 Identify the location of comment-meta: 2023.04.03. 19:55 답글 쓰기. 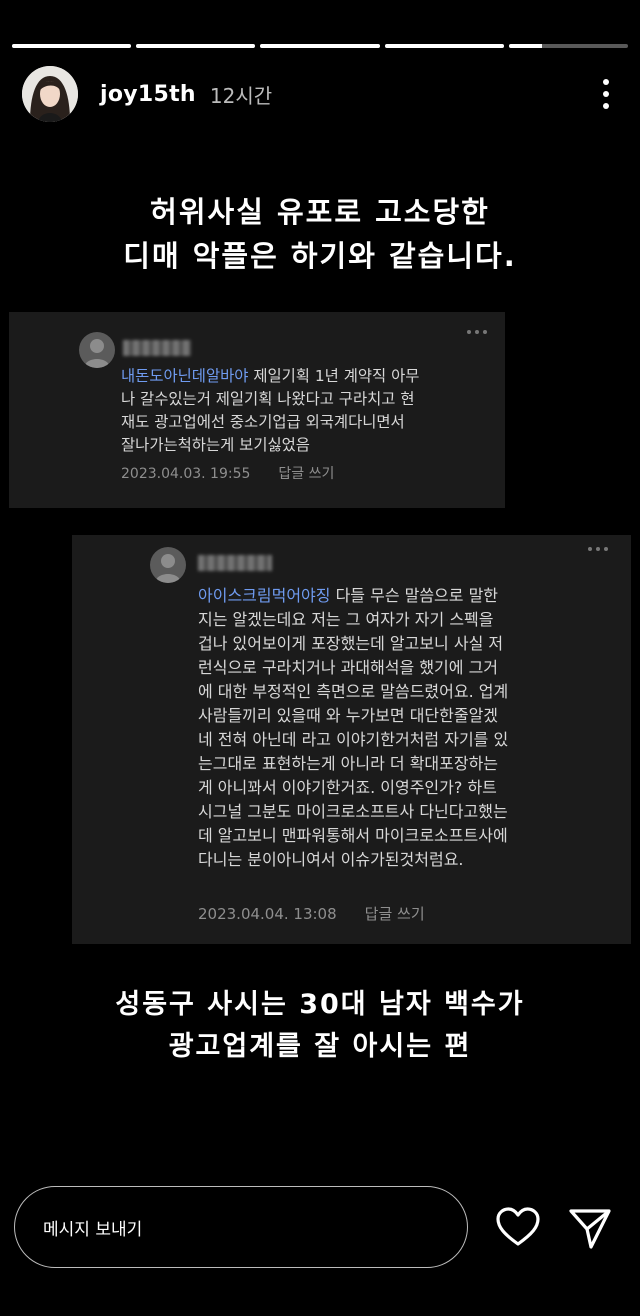
(227, 473).